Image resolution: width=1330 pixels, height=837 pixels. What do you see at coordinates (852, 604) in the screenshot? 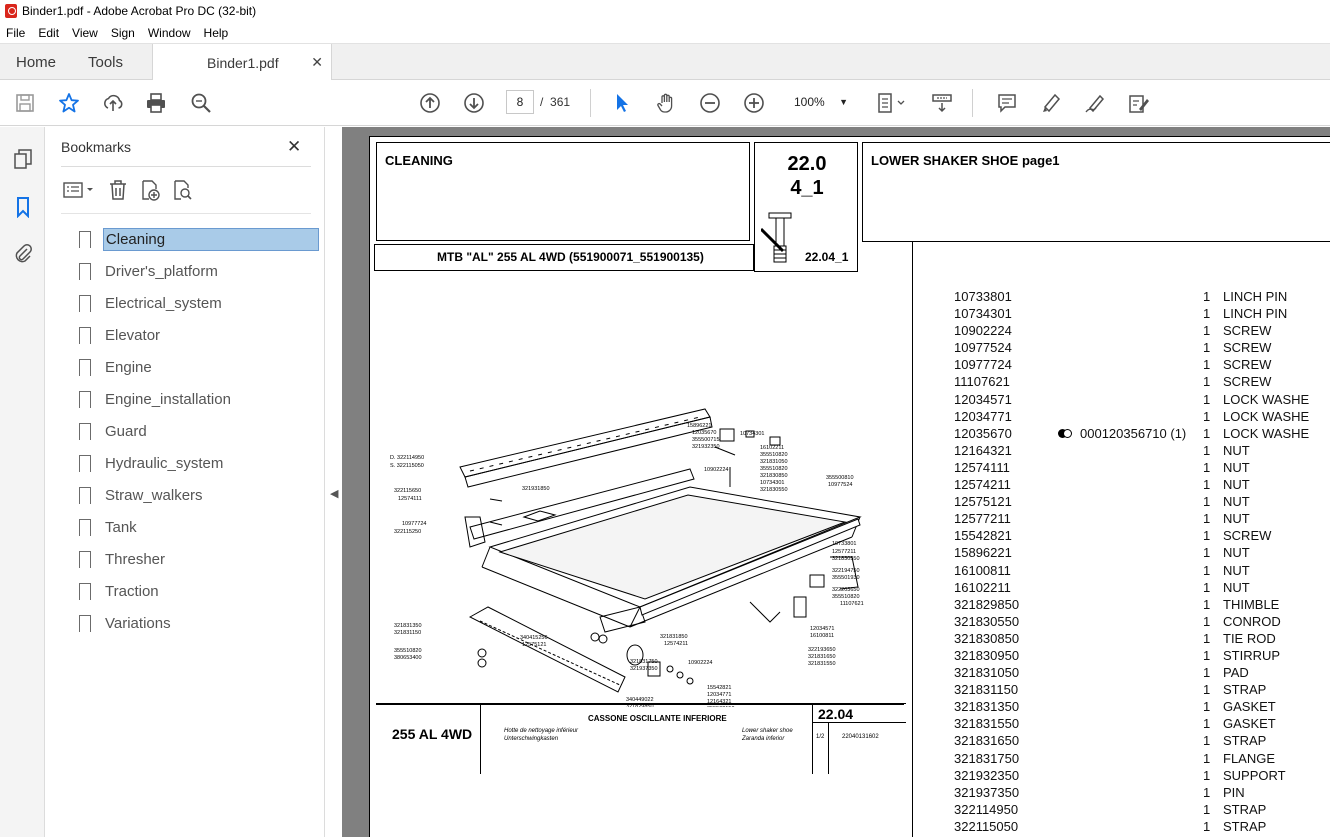
I see `drawing-callout-label: 11107621` at bounding box center [852, 604].